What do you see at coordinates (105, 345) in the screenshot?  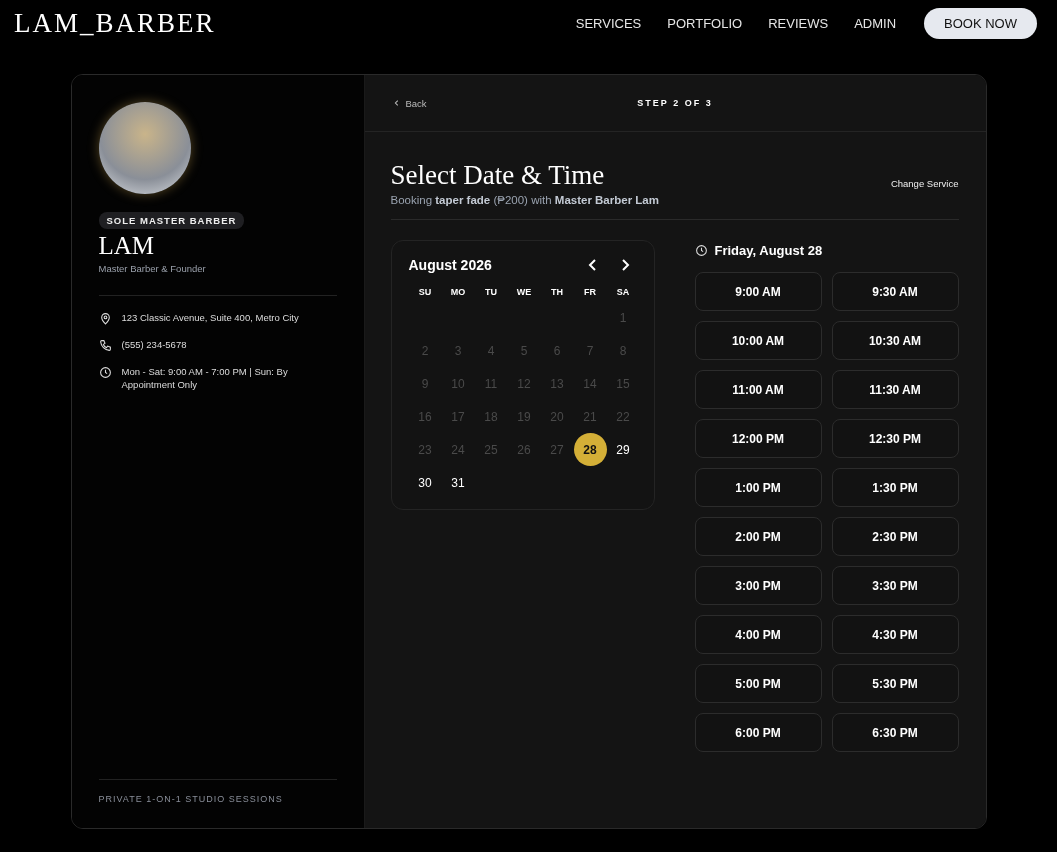 I see `phone-icon` at bounding box center [105, 345].